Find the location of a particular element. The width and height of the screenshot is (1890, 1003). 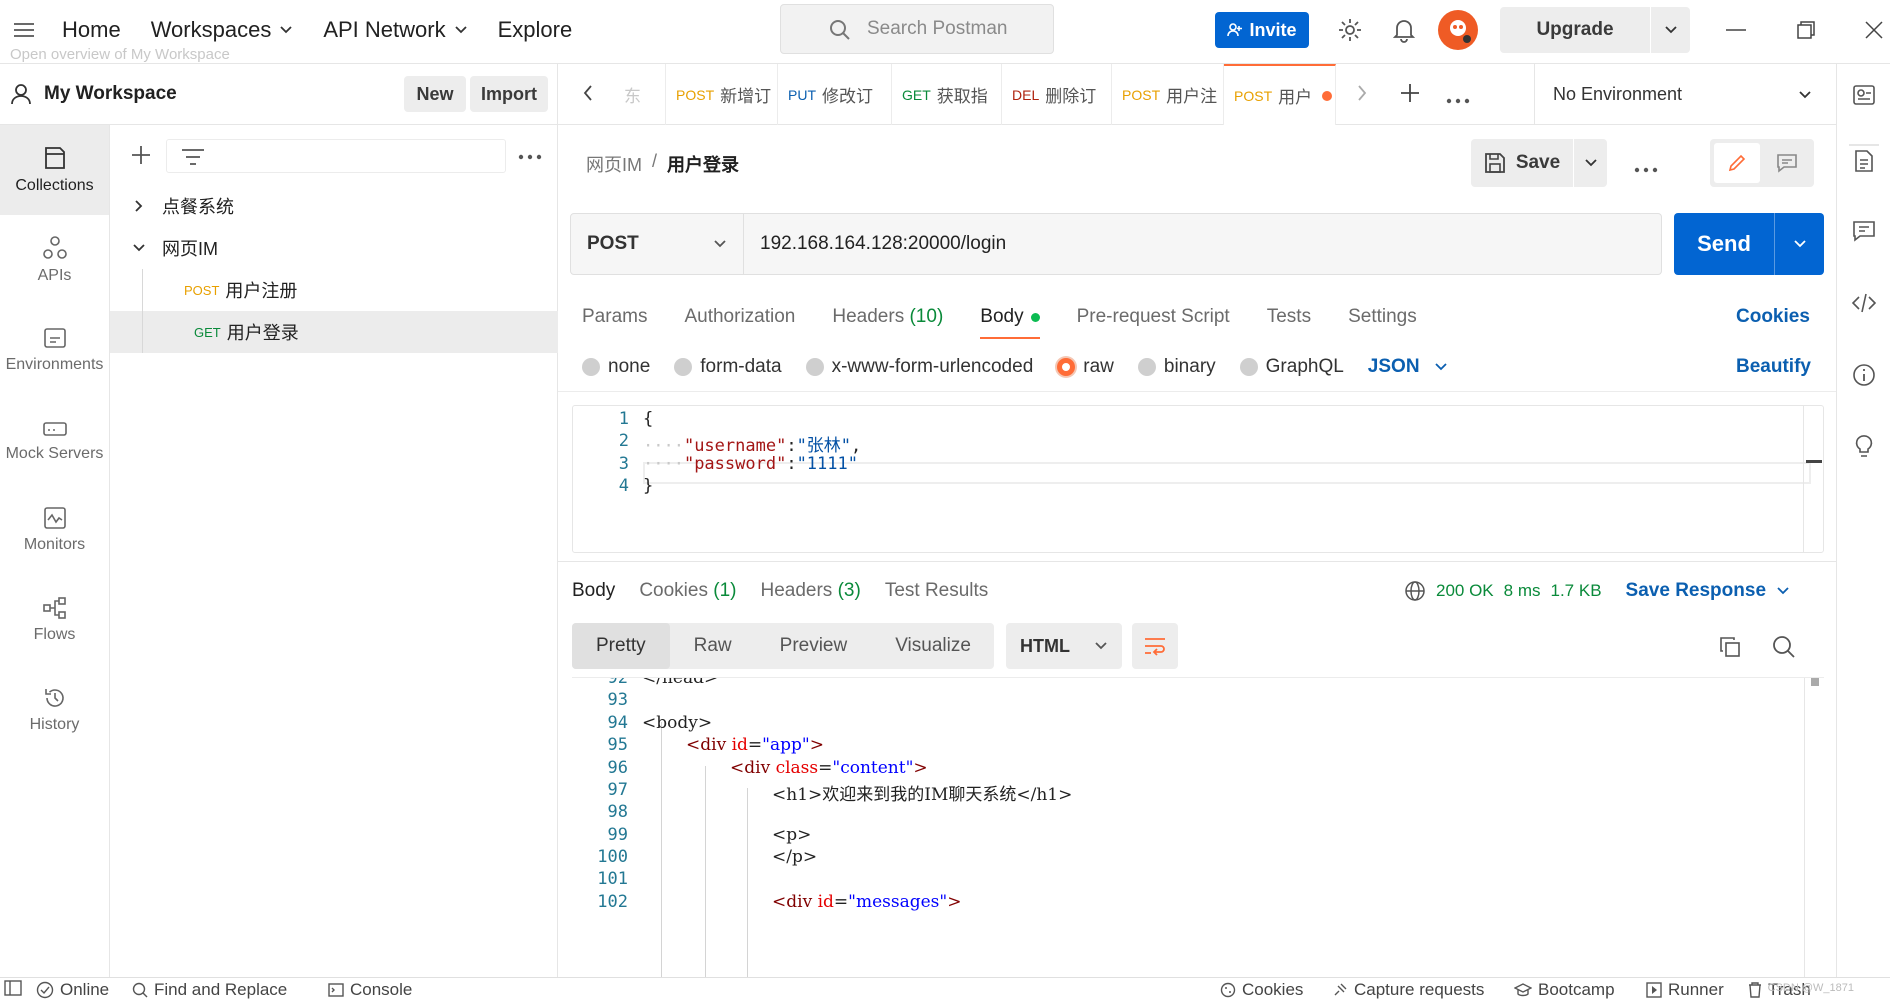

collection-item: 网页IM is located at coordinates (334, 248).